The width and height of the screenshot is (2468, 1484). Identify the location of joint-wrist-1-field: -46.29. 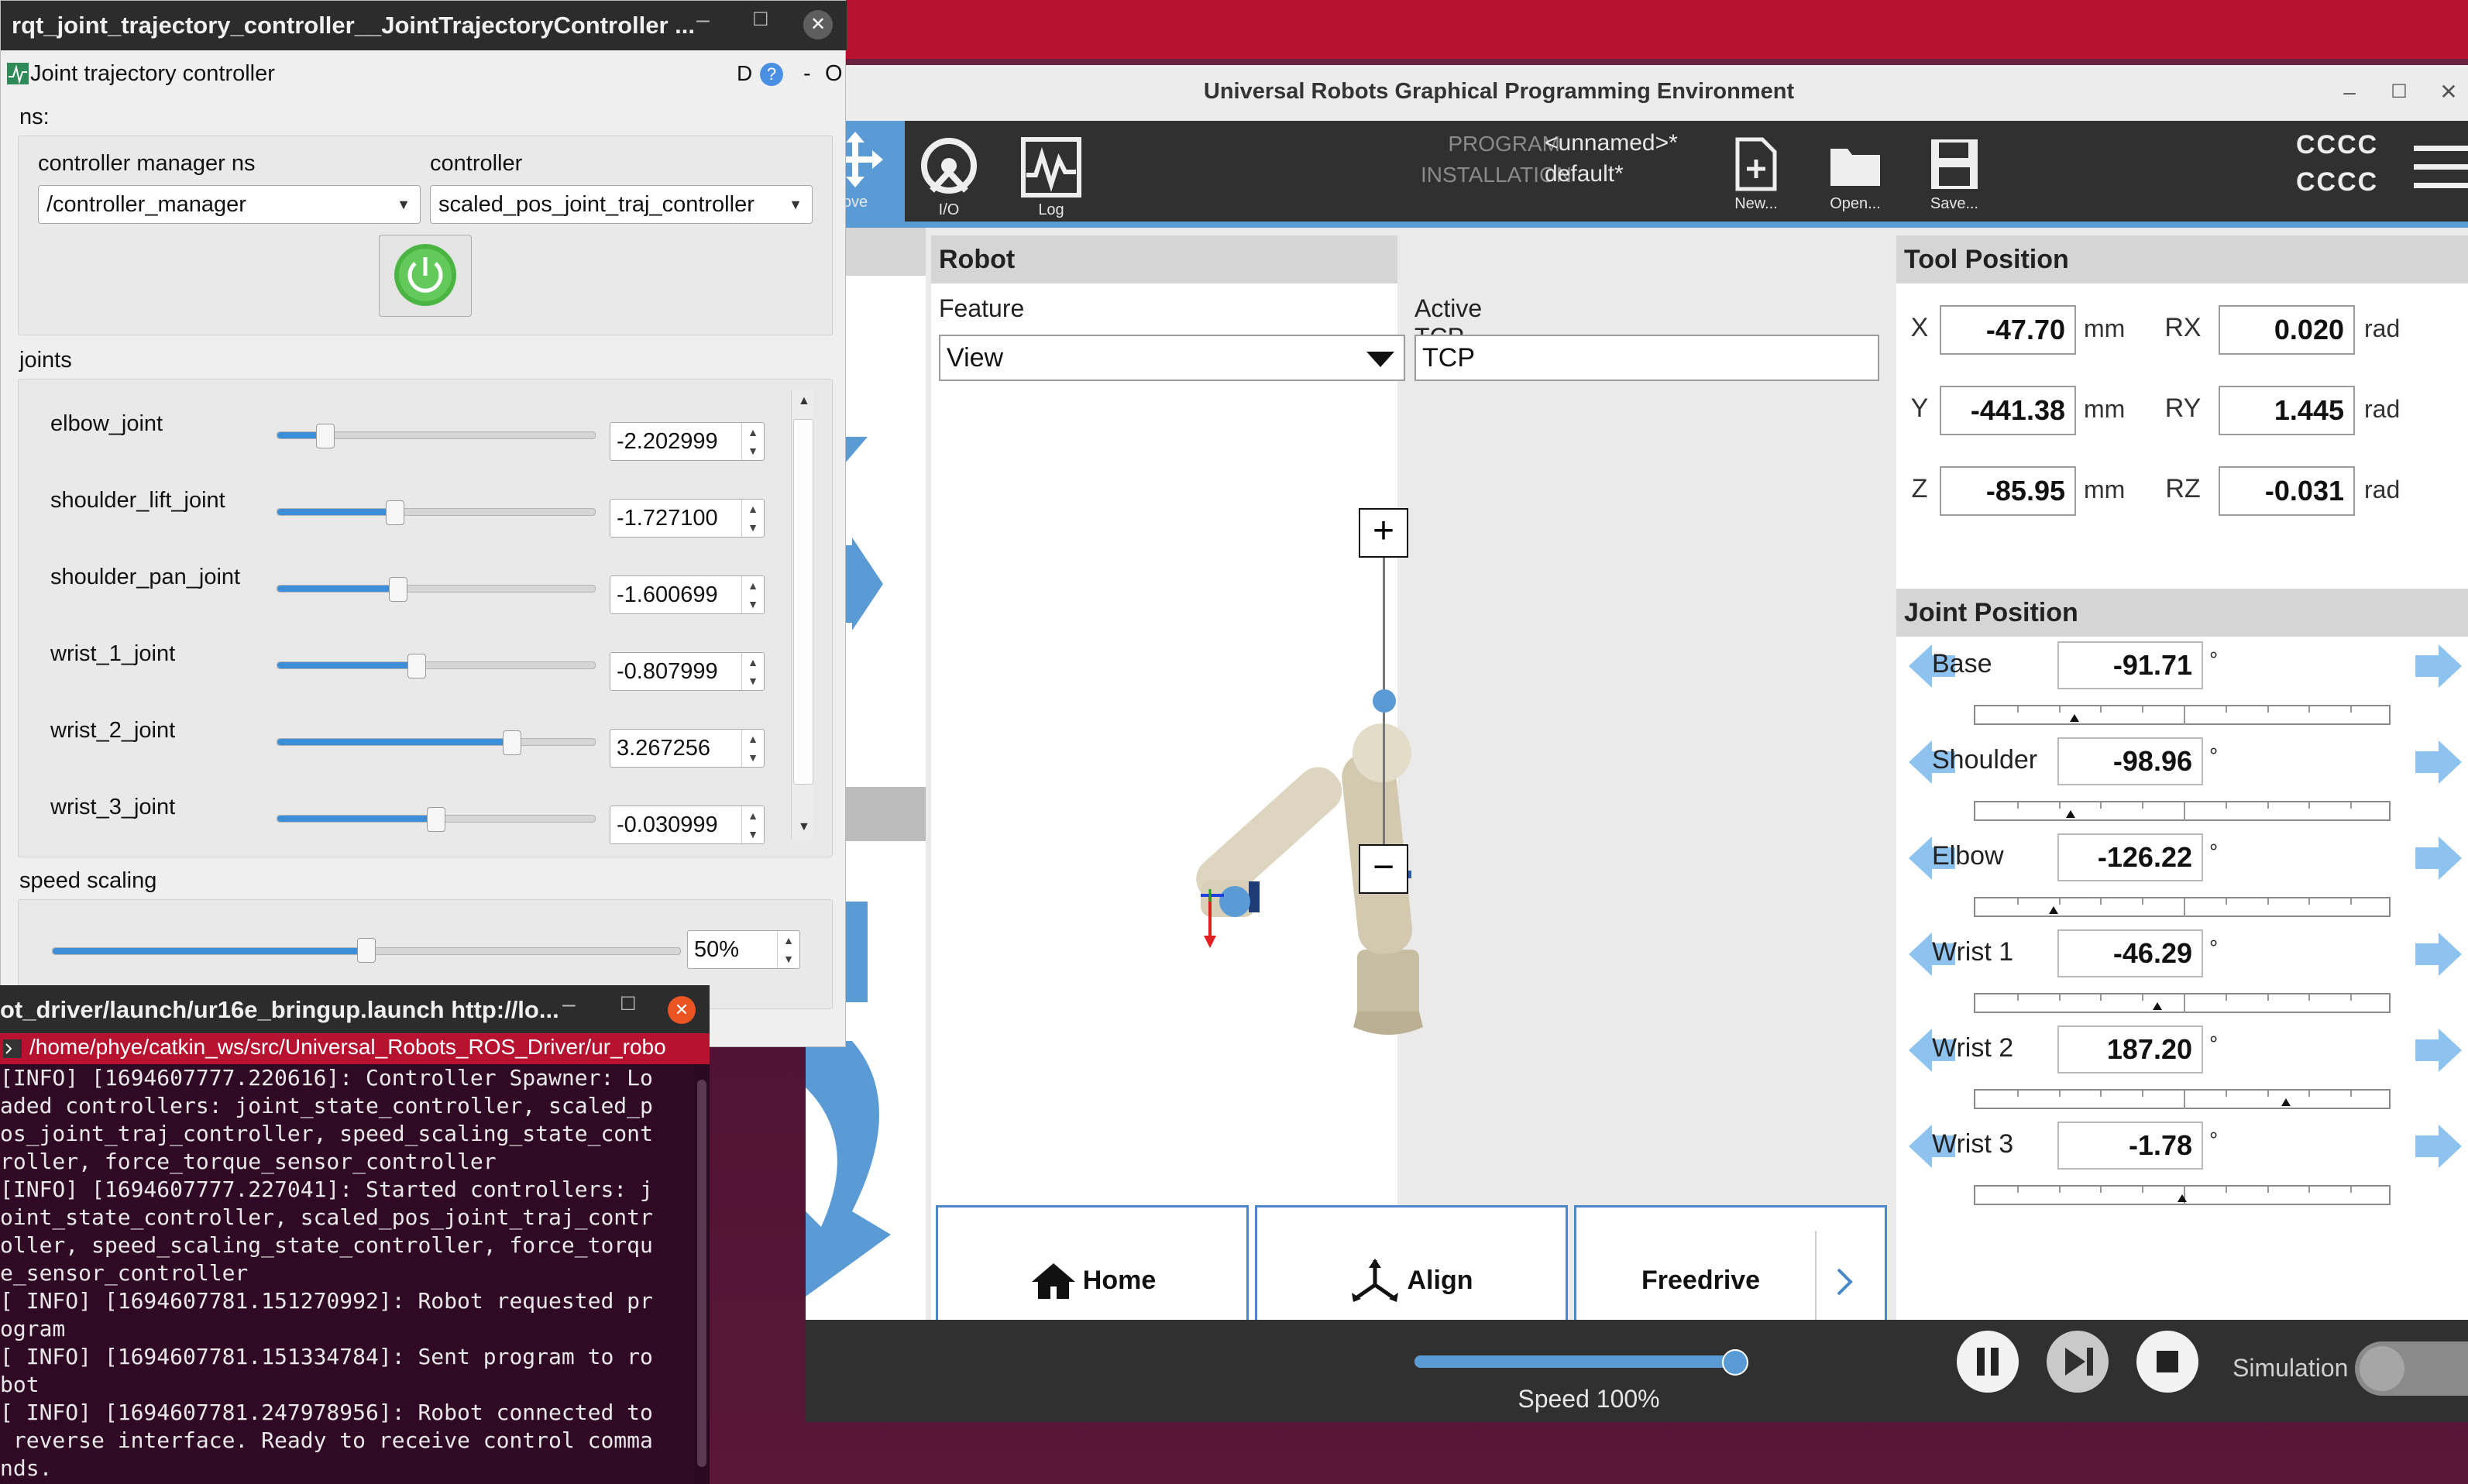
(2130, 953).